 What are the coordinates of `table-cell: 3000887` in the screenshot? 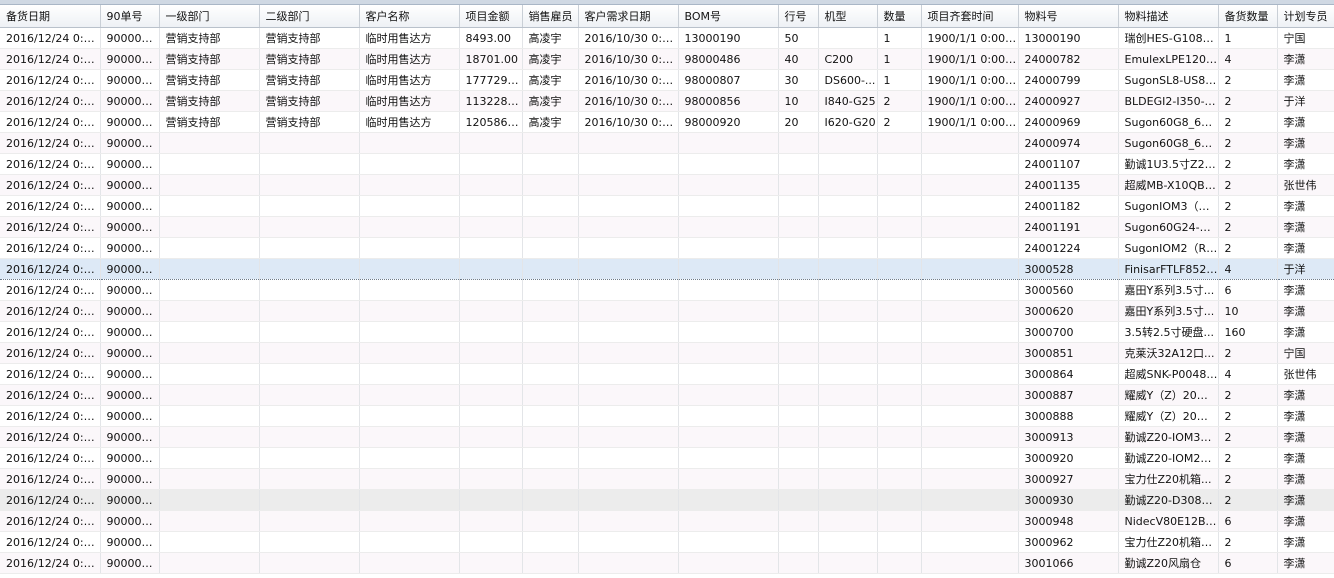 It's located at (1068, 395).